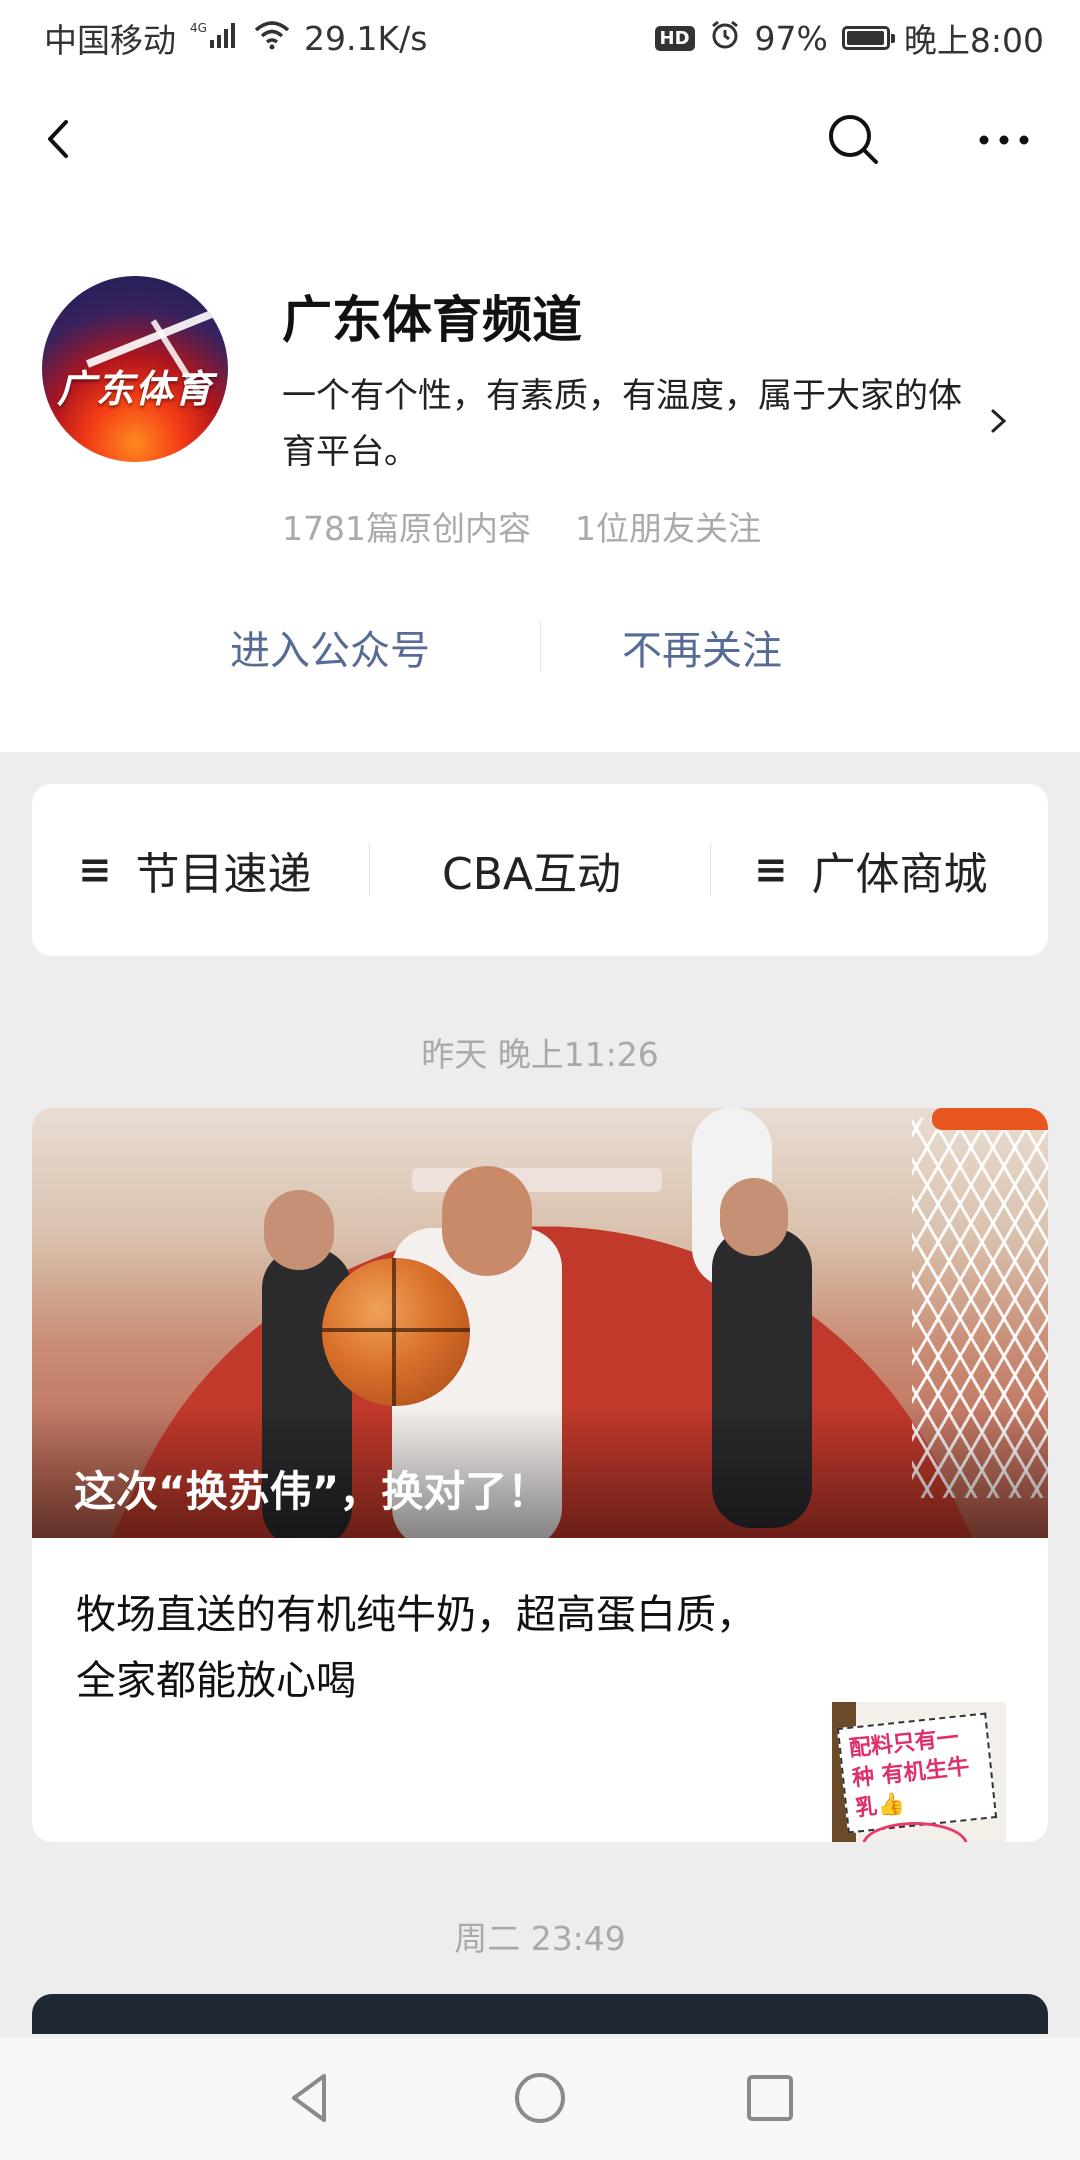 This screenshot has height=2160, width=1080. I want to click on account-stats: 1781篇原创内容 1位朋友关注, so click(521, 526).